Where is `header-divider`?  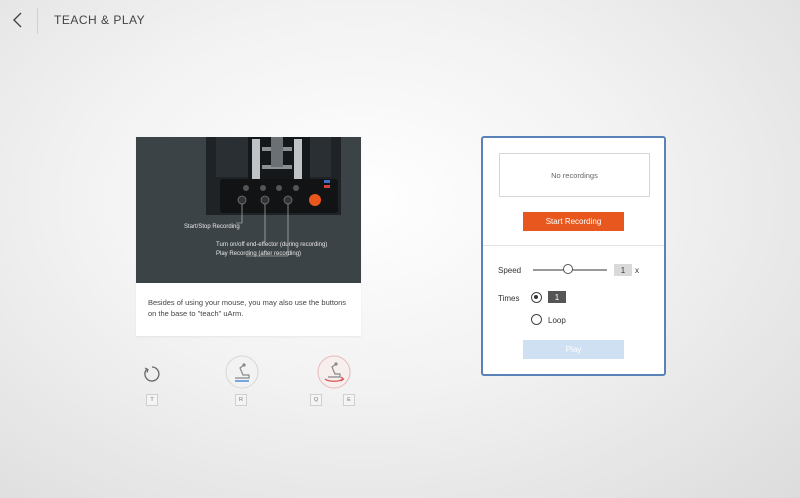 header-divider is located at coordinates (37, 21).